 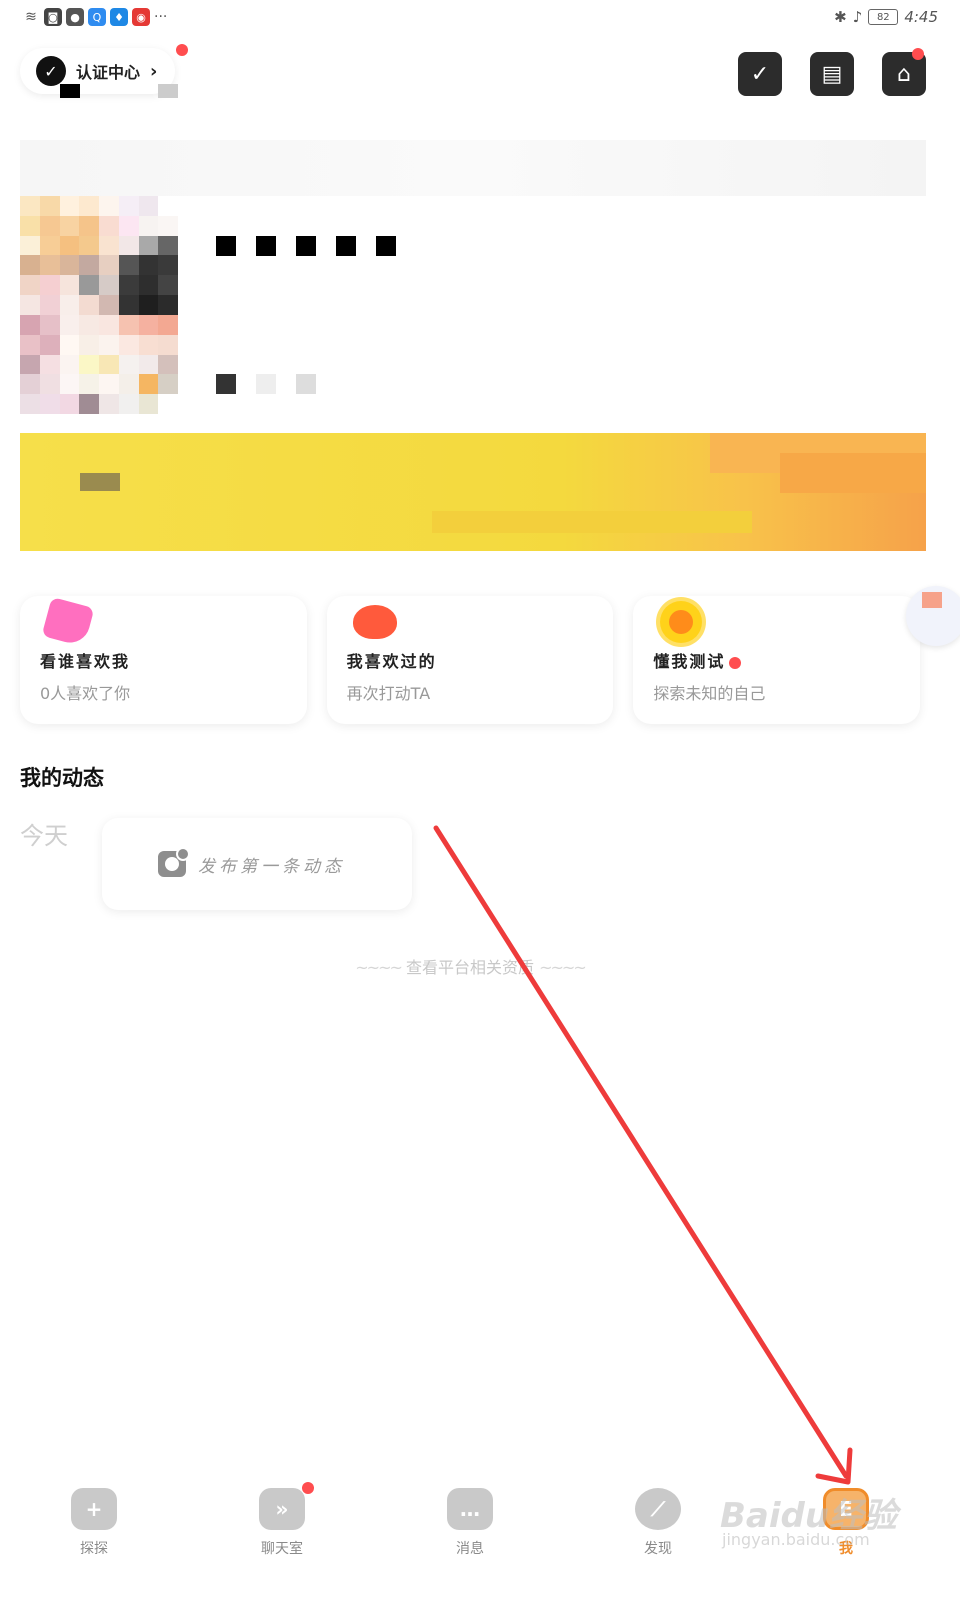 What do you see at coordinates (470, 1549) in the screenshot?
I see `nav-label: 消息` at bounding box center [470, 1549].